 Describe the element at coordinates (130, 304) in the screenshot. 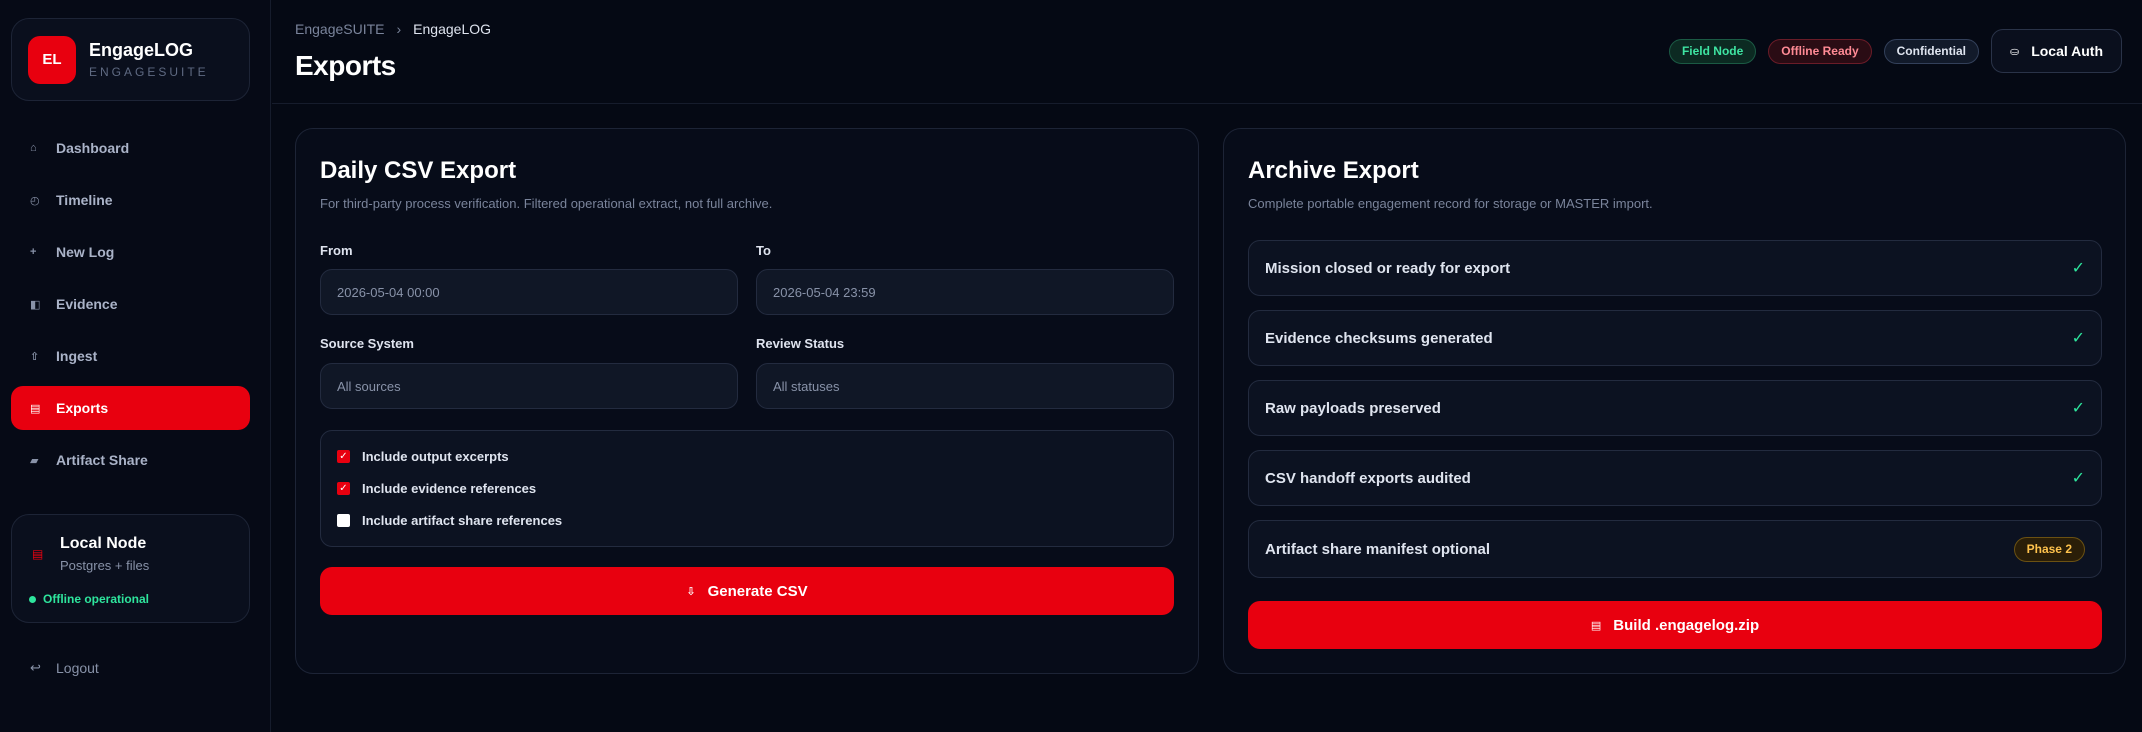

I see `sidebar-item-evidence: ◧ Evidence` at that location.